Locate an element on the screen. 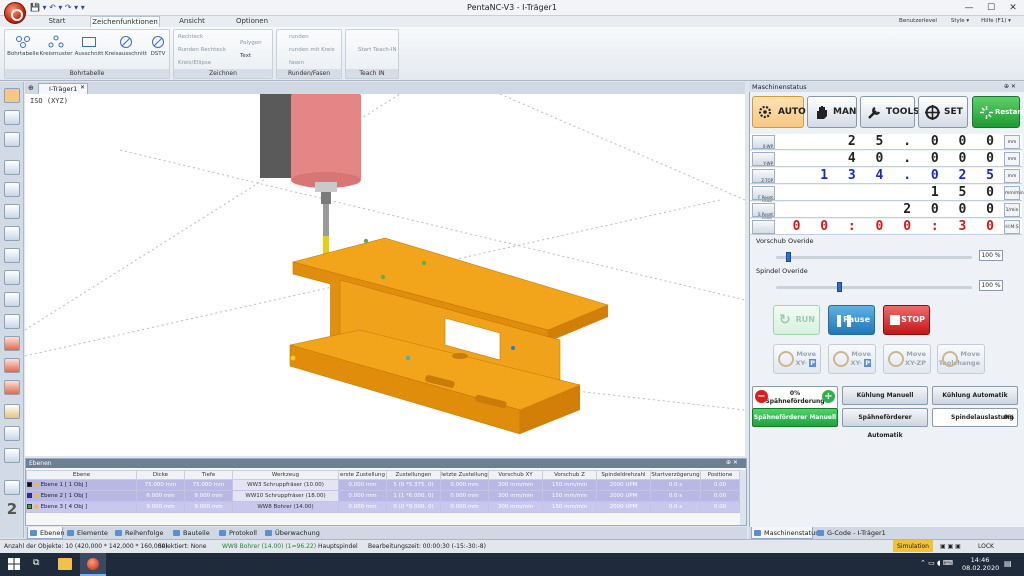 The height and width of the screenshot is (576, 1024). tab-protokoll: Protokoll is located at coordinates (239, 533).